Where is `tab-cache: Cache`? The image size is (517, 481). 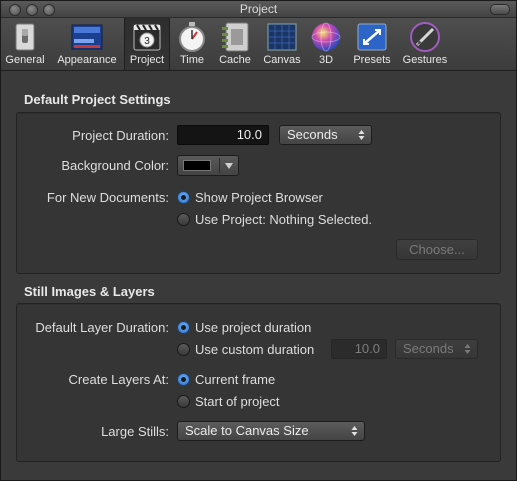 tab-cache: Cache is located at coordinates (235, 44).